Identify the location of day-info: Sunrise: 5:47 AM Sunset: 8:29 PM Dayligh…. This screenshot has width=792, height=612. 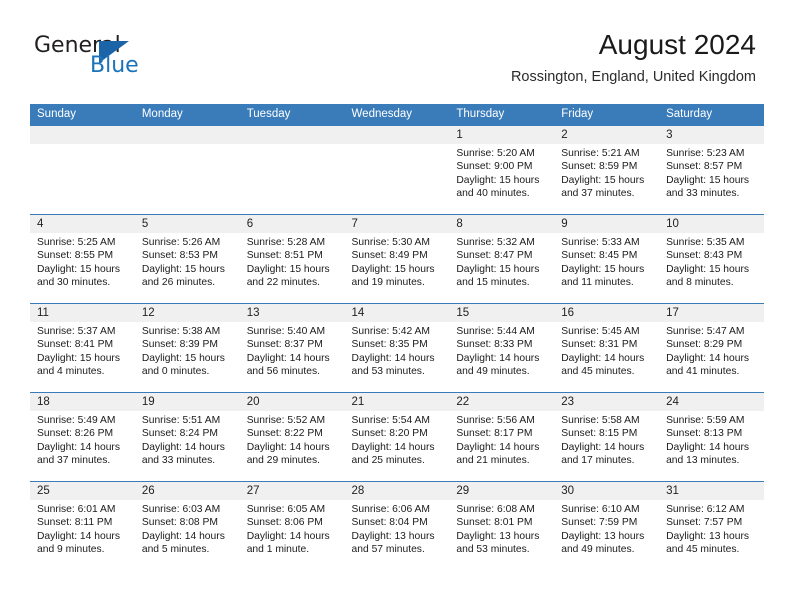
(711, 350).